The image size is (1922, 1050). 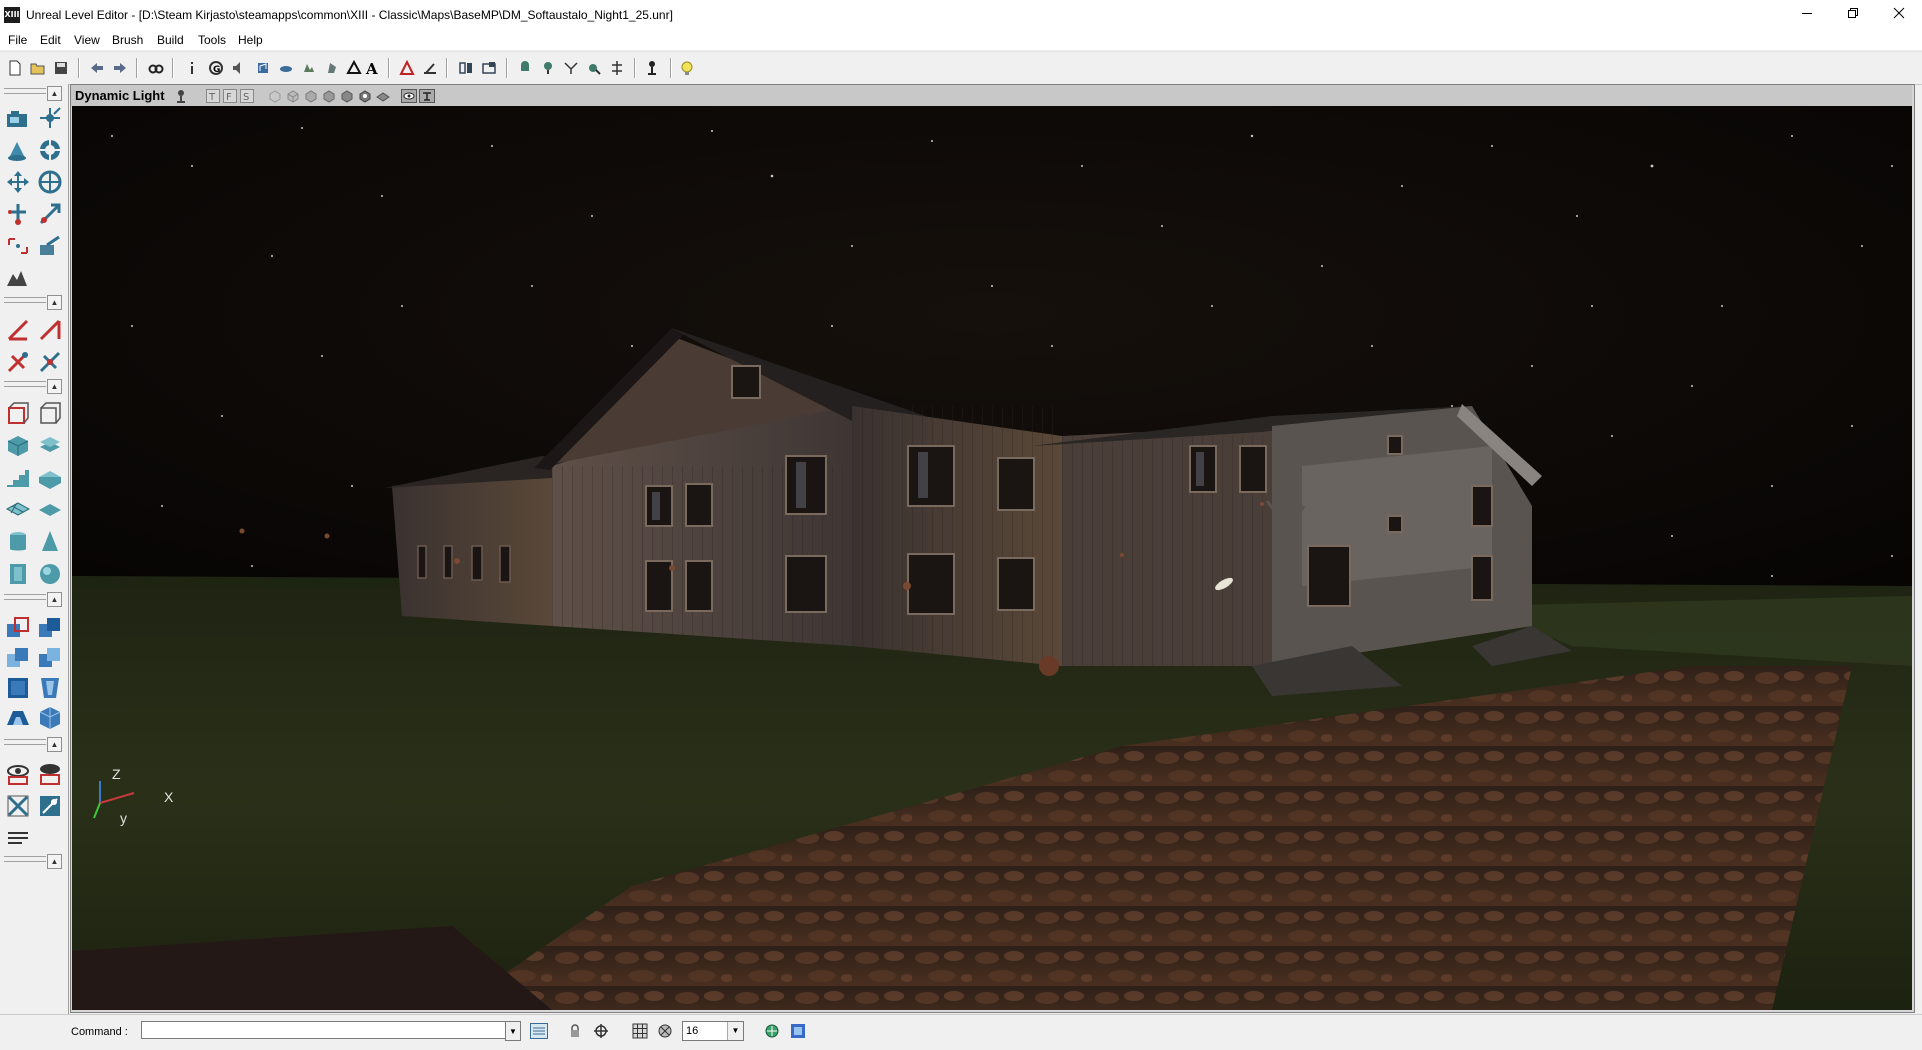 What do you see at coordinates (50, 362) in the screenshot?
I see `clip-delete-icon` at bounding box center [50, 362].